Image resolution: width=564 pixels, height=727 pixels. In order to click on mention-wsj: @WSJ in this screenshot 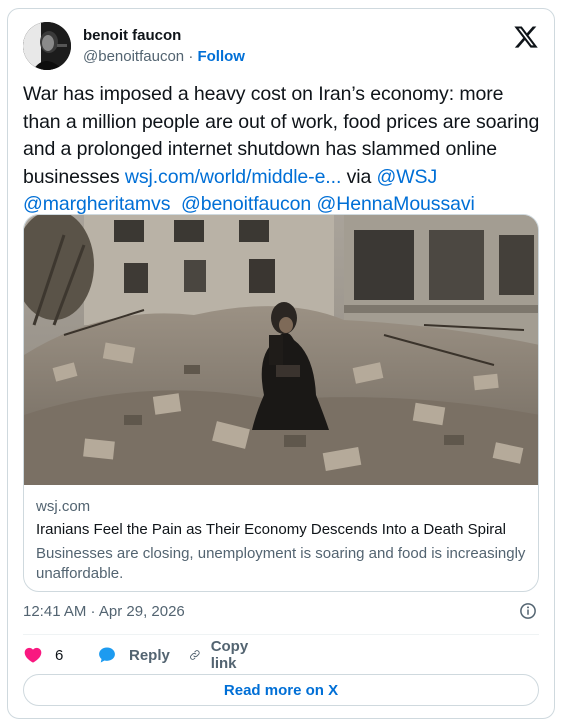, I will do `click(407, 177)`.